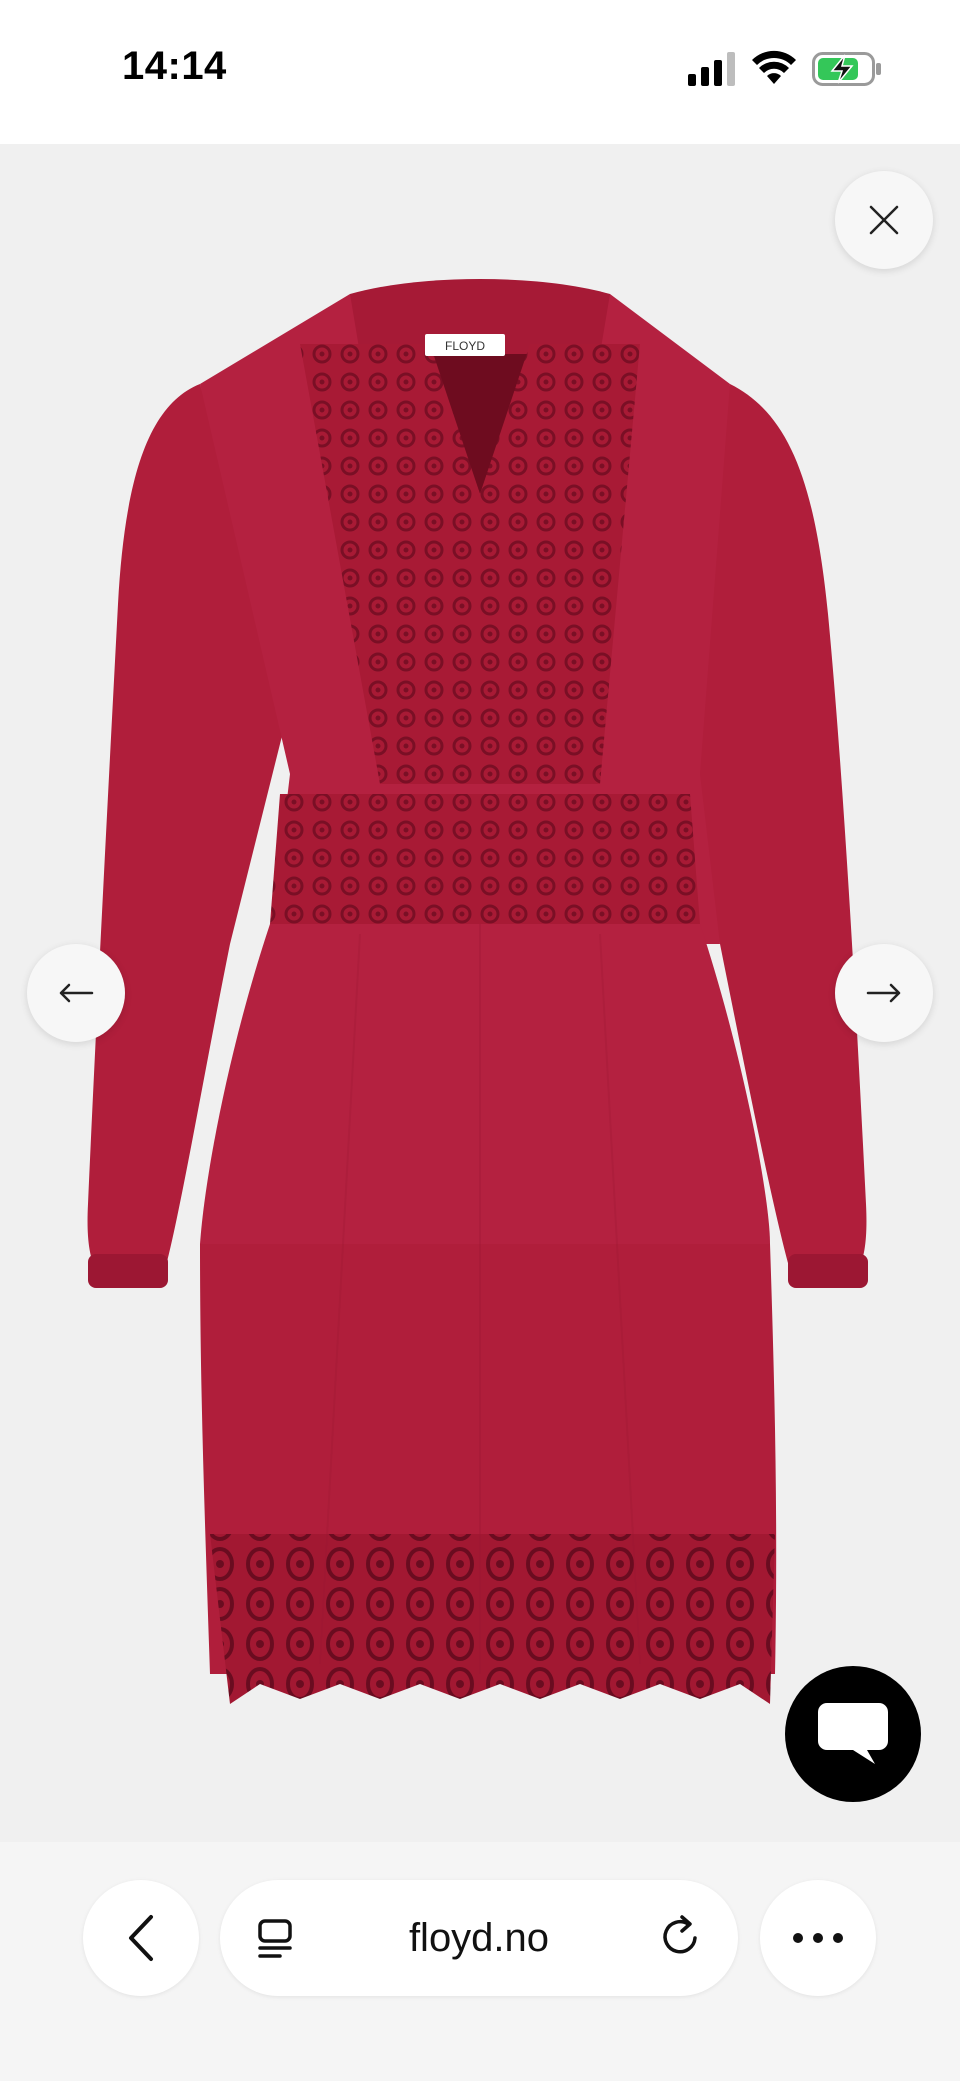 The image size is (960, 2081). What do you see at coordinates (465, 346) in the screenshot?
I see `brand-label-text: FLOYD` at bounding box center [465, 346].